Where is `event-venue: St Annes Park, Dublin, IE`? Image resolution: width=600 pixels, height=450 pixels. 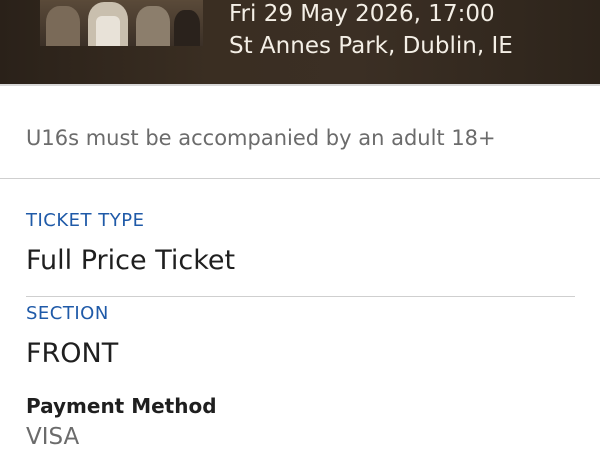 event-venue: St Annes Park, Dublin, IE is located at coordinates (371, 46).